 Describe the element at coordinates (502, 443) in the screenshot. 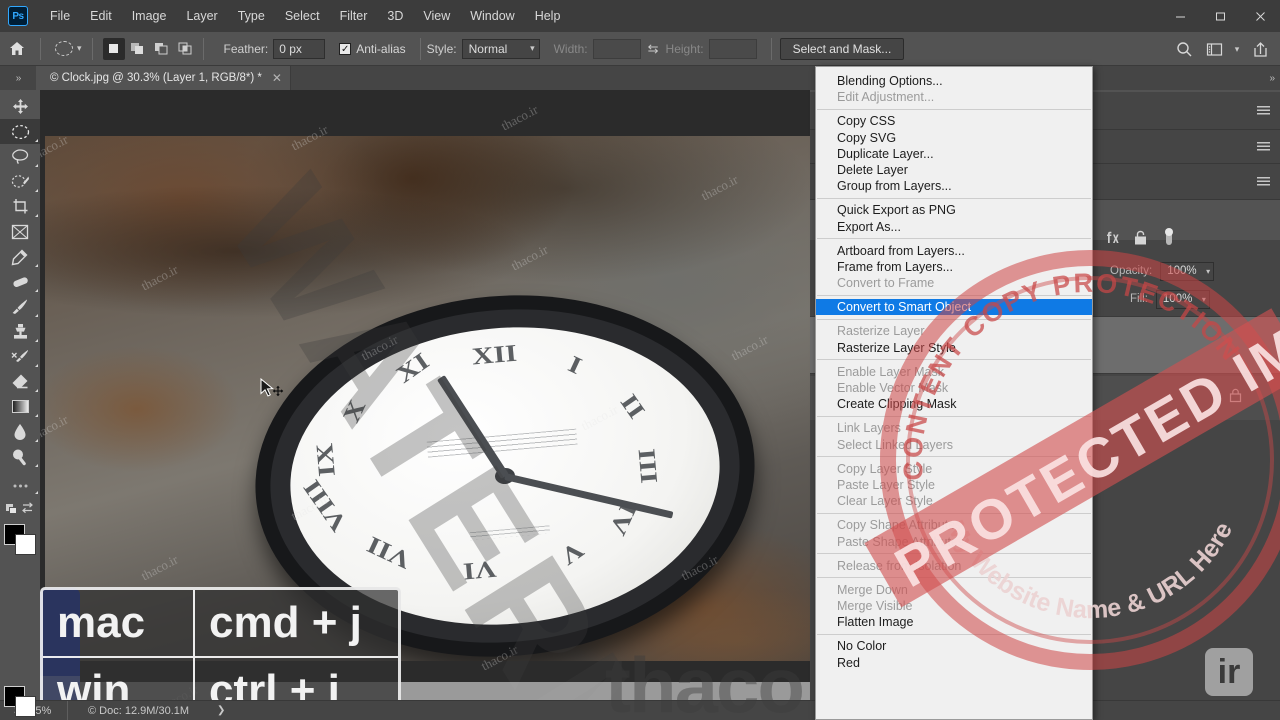

I see `clock-brand-text` at that location.